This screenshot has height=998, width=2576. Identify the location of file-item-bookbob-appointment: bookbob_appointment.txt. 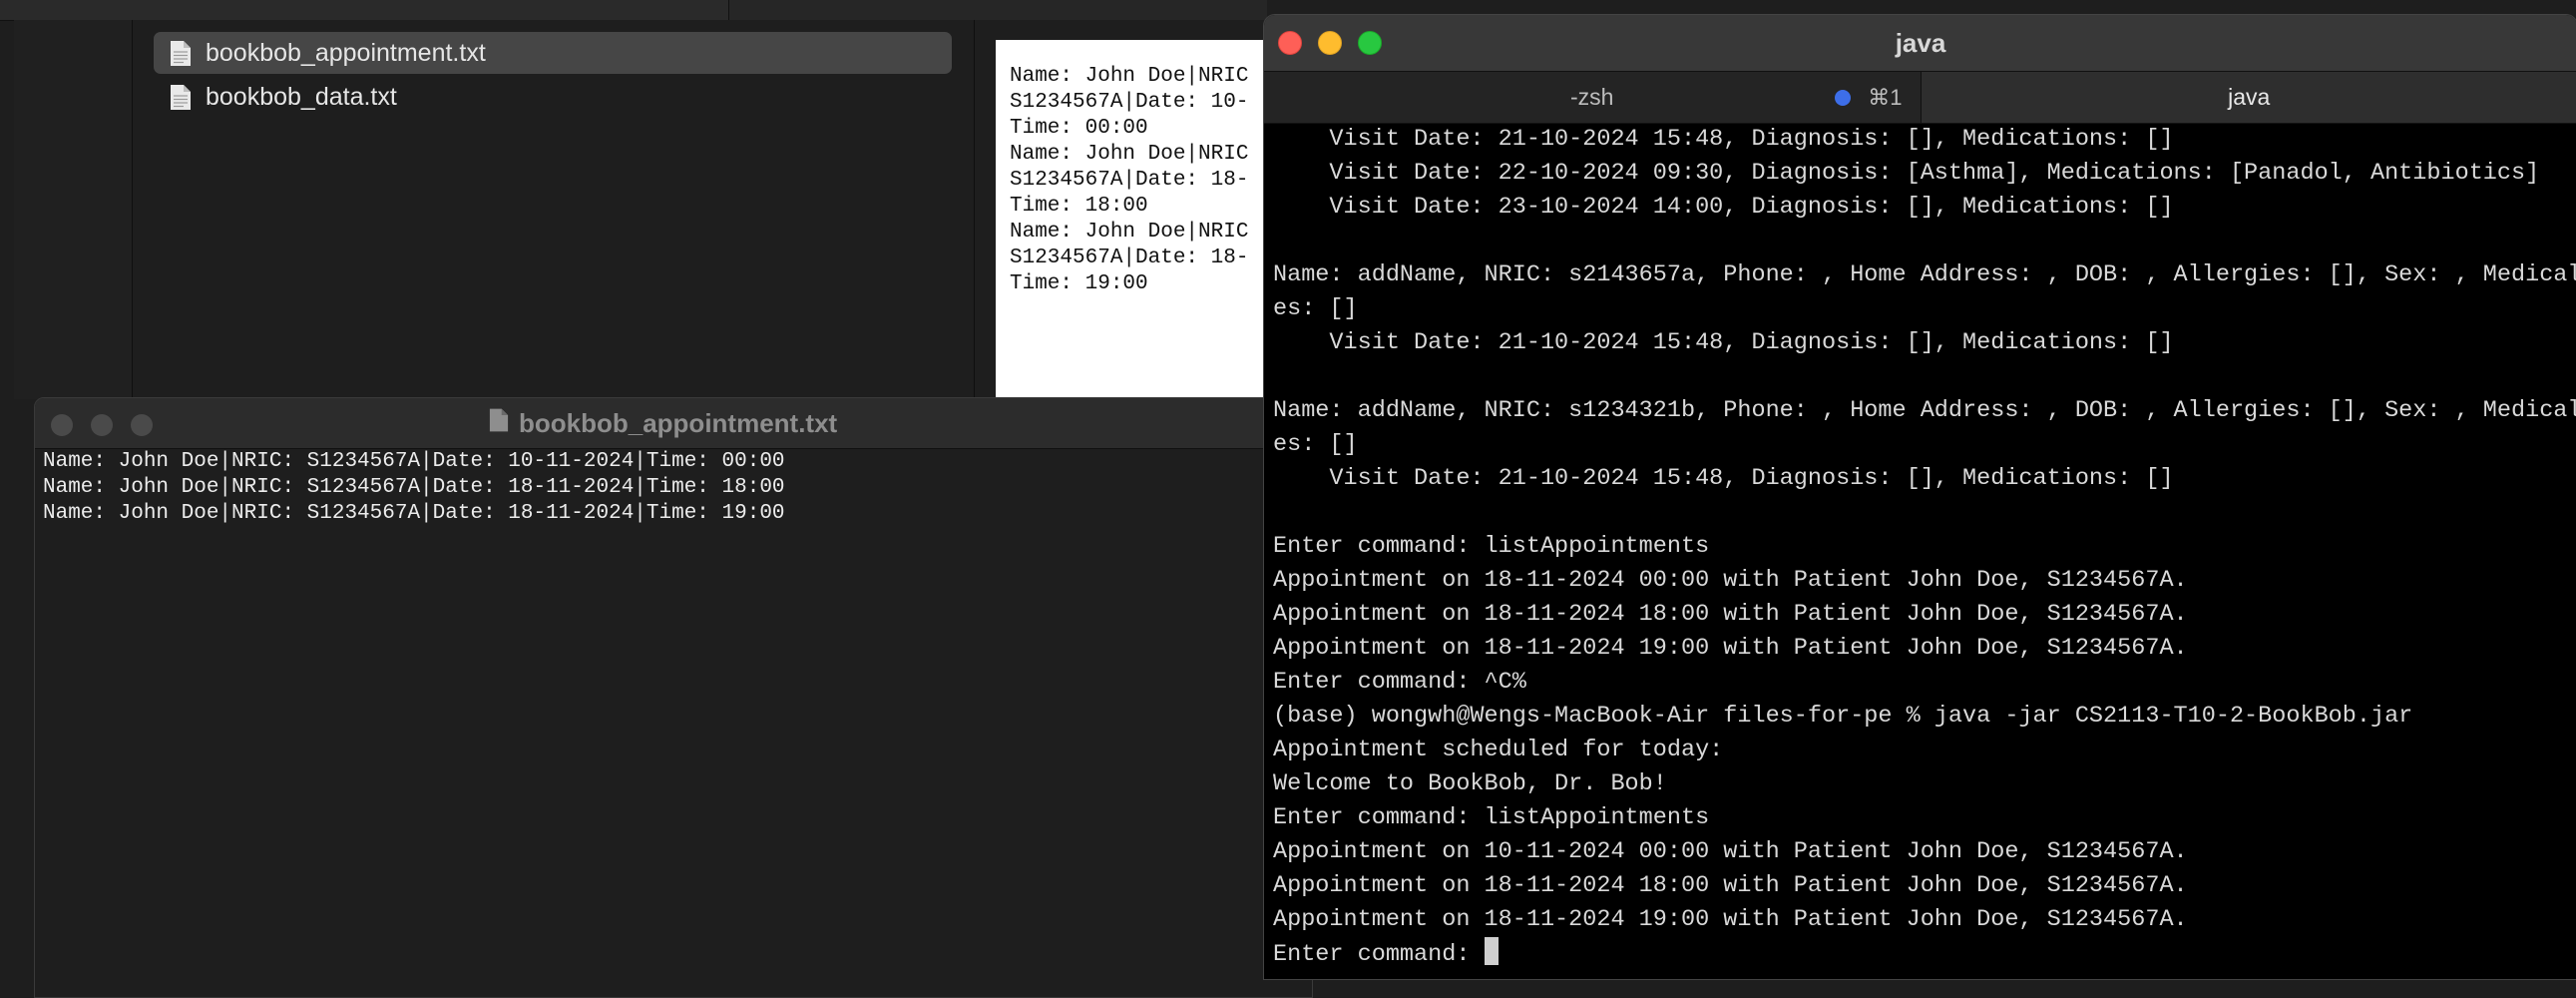
(553, 53).